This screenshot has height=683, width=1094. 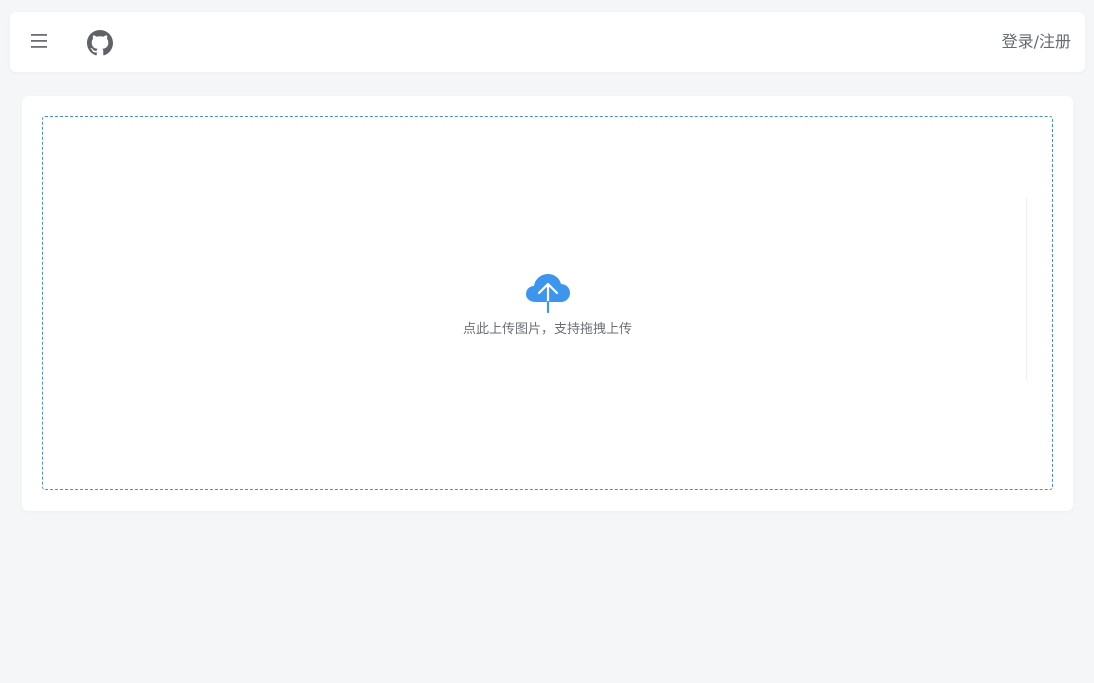 What do you see at coordinates (40, 41) in the screenshot?
I see `hamburger-menu-icon` at bounding box center [40, 41].